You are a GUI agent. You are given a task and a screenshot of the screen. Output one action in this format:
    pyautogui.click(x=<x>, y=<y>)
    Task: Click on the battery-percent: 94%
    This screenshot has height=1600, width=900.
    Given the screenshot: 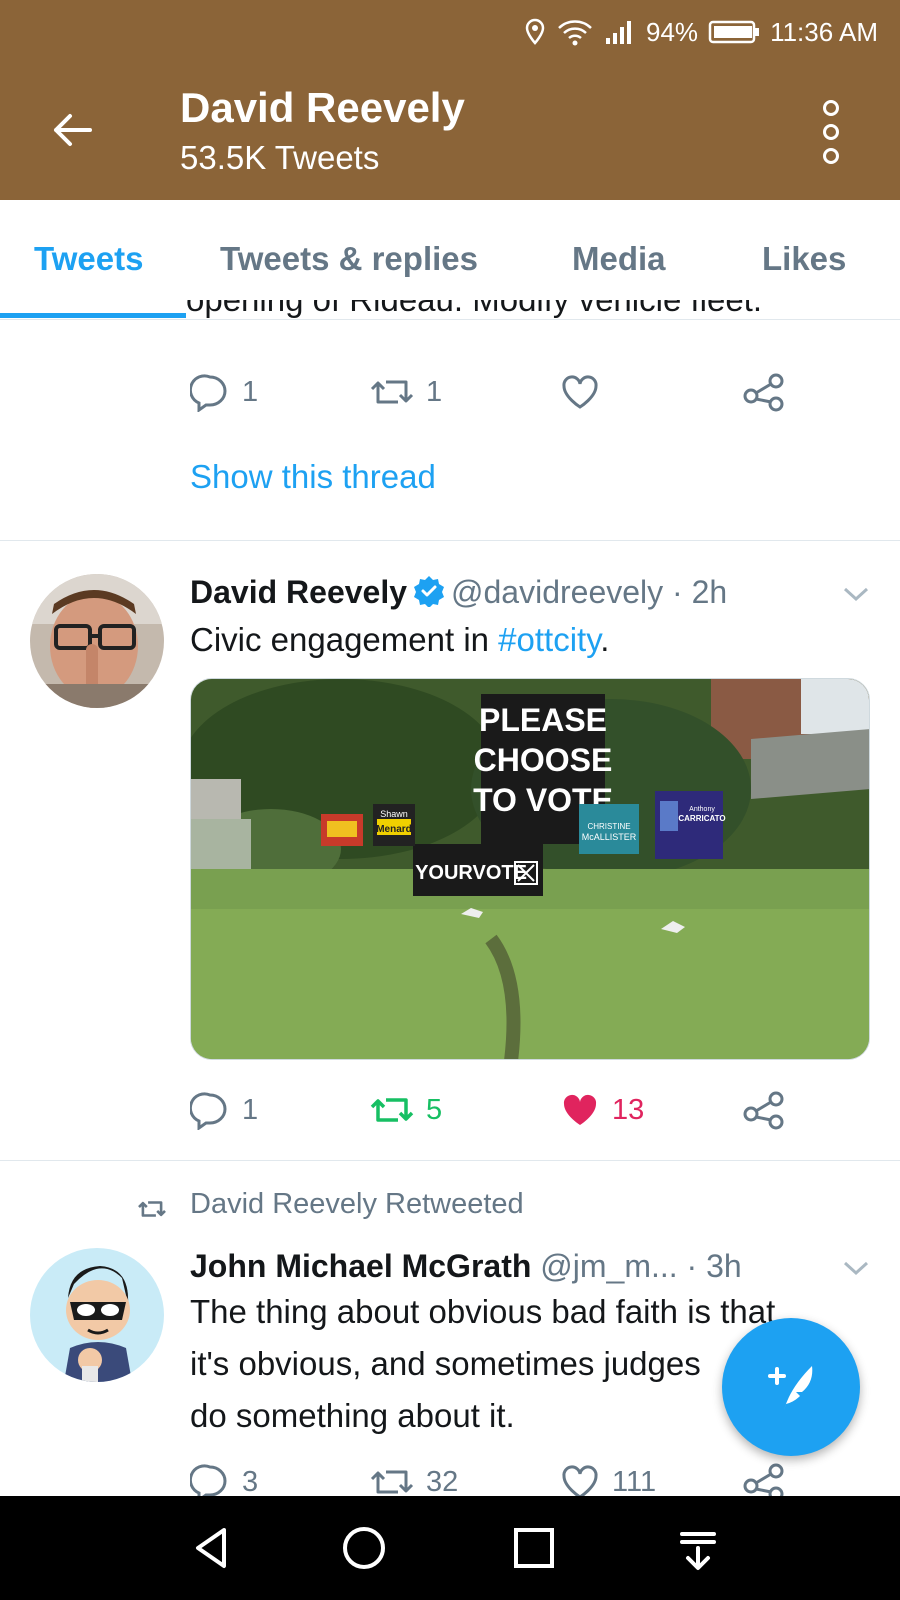 What is the action you would take?
    pyautogui.click(x=672, y=31)
    